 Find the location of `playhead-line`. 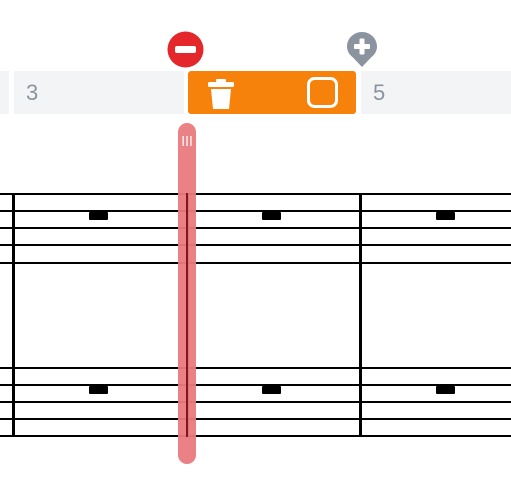

playhead-line is located at coordinates (187, 315).